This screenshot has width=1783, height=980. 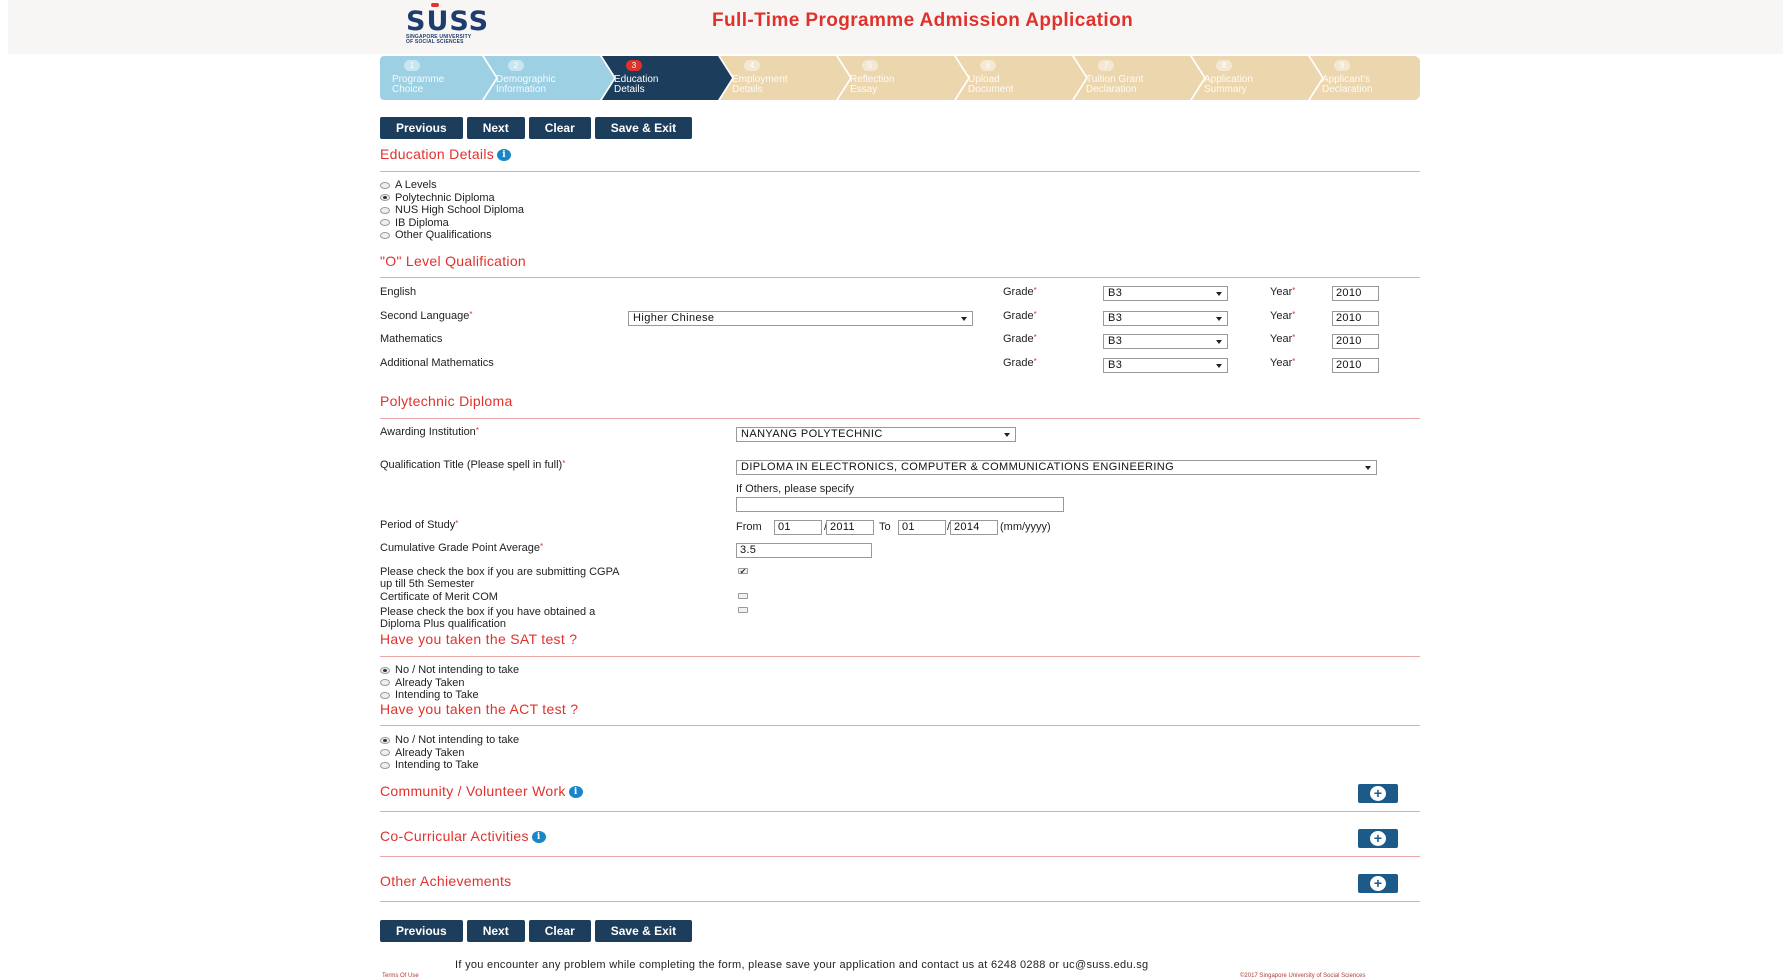 What do you see at coordinates (903, 78) in the screenshot?
I see `step-reflection-essay: 5 Reflection Essay` at bounding box center [903, 78].